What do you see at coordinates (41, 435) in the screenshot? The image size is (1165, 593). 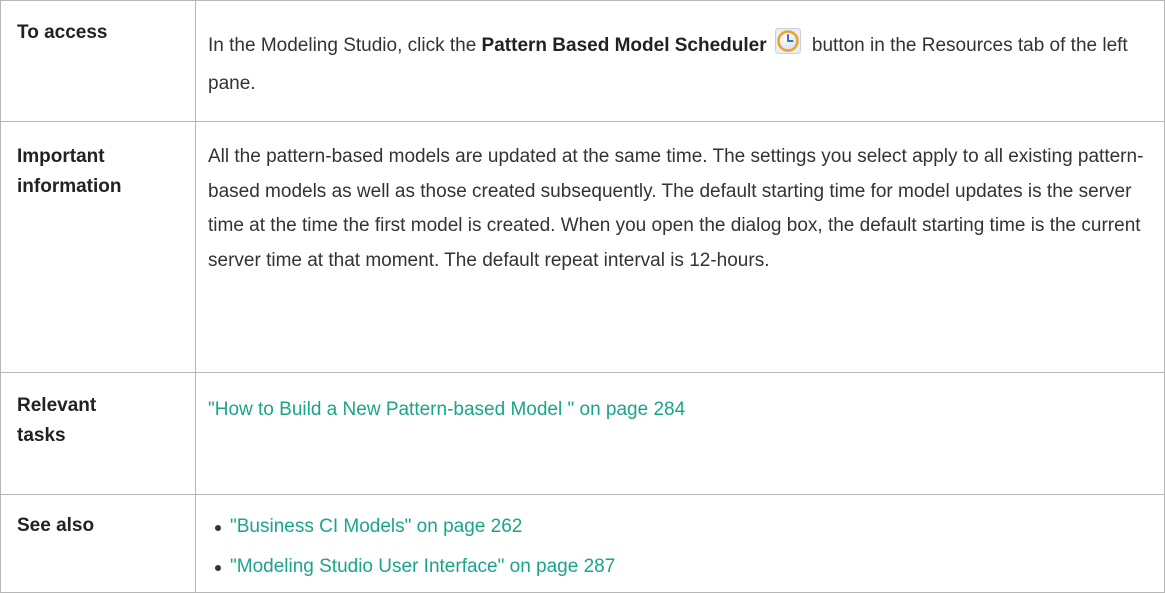 I see `label-relevant-line2: tasks` at bounding box center [41, 435].